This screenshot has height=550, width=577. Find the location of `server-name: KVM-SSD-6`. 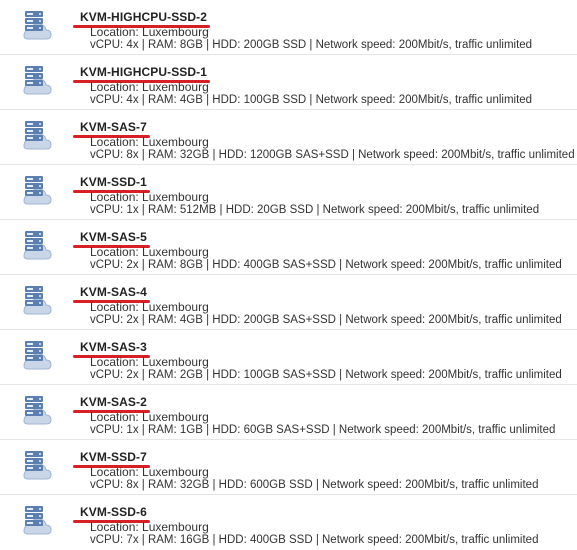

server-name: KVM-SSD-6 is located at coordinates (113, 512).